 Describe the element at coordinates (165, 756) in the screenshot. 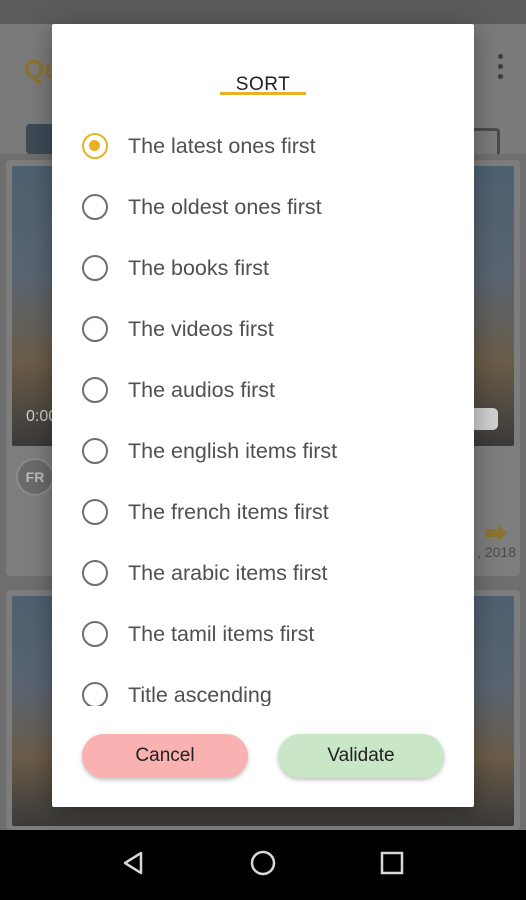

I see `cancel-button: Cancel` at that location.